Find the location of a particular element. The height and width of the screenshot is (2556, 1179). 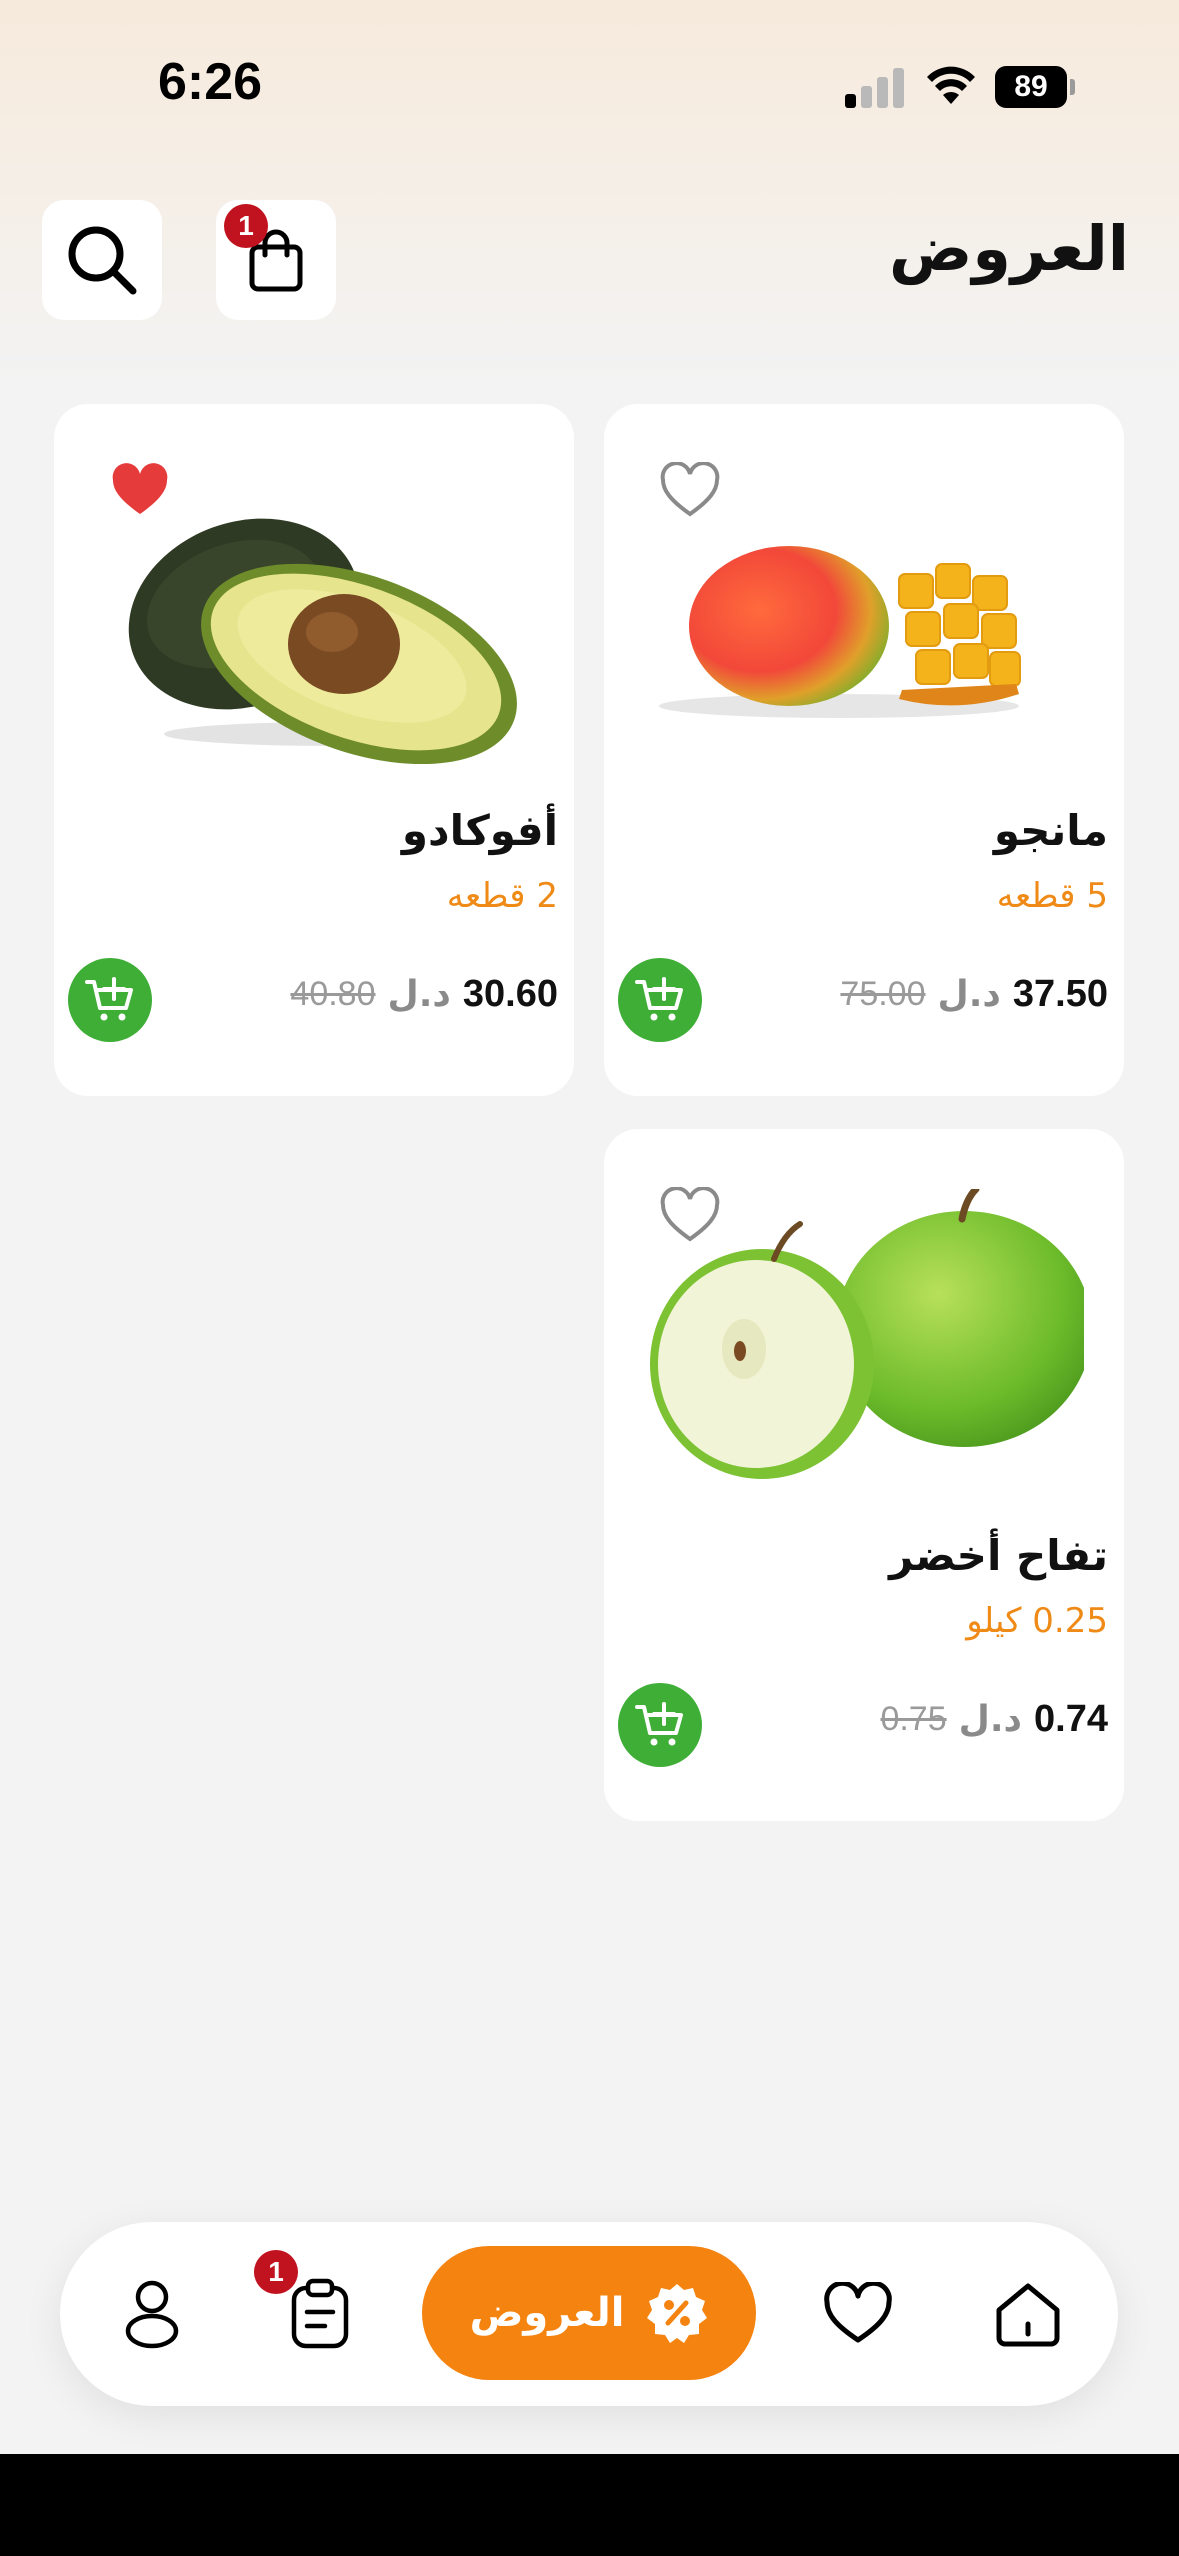

battery-icon: 89 is located at coordinates (1035, 87).